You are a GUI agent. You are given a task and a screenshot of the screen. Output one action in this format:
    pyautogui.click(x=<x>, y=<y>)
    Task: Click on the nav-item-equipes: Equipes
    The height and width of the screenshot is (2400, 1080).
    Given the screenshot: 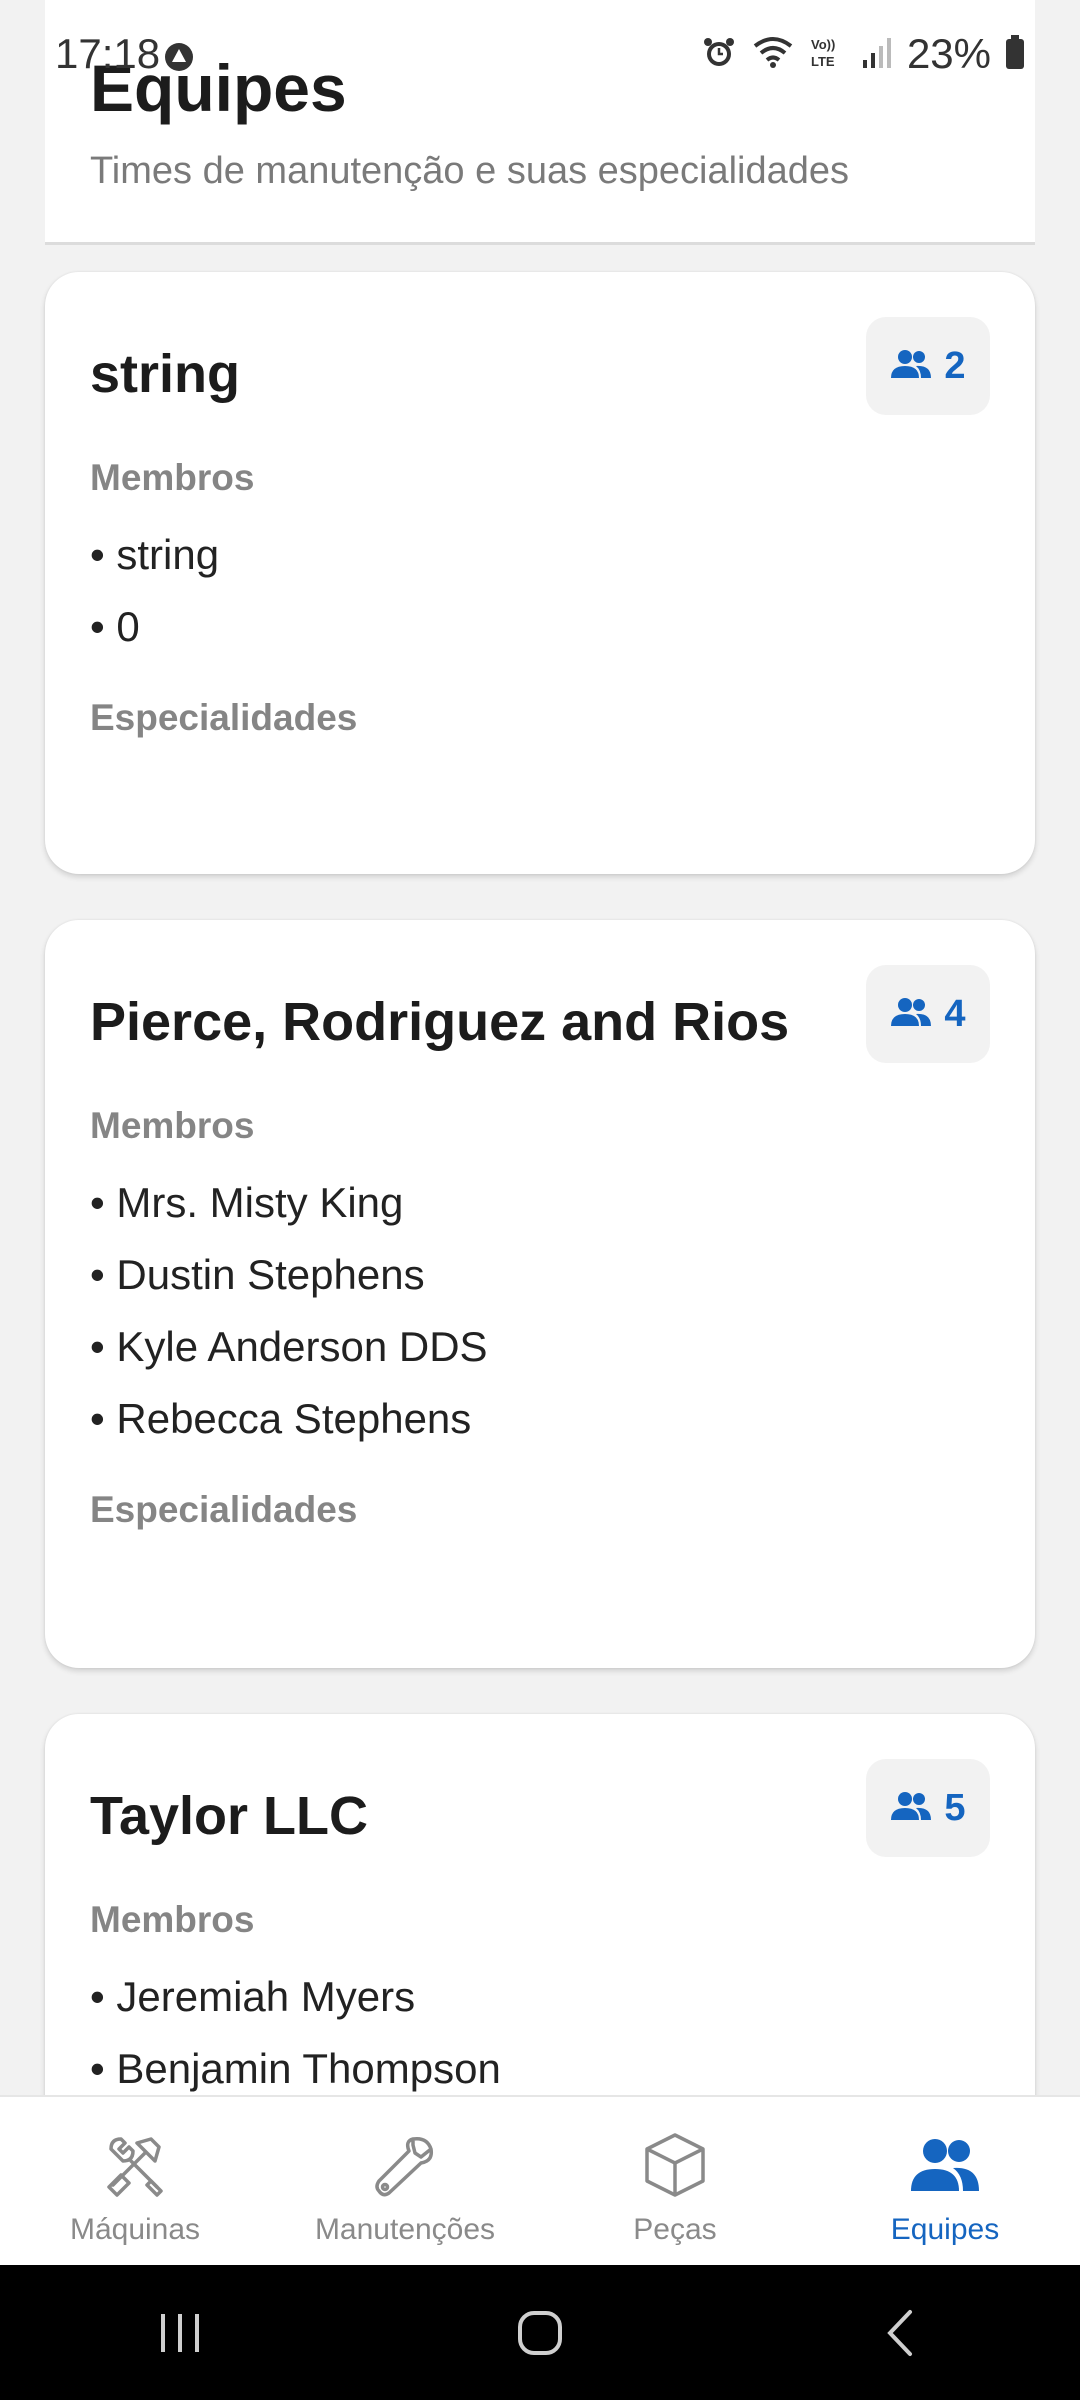 What is the action you would take?
    pyautogui.click(x=945, y=2181)
    